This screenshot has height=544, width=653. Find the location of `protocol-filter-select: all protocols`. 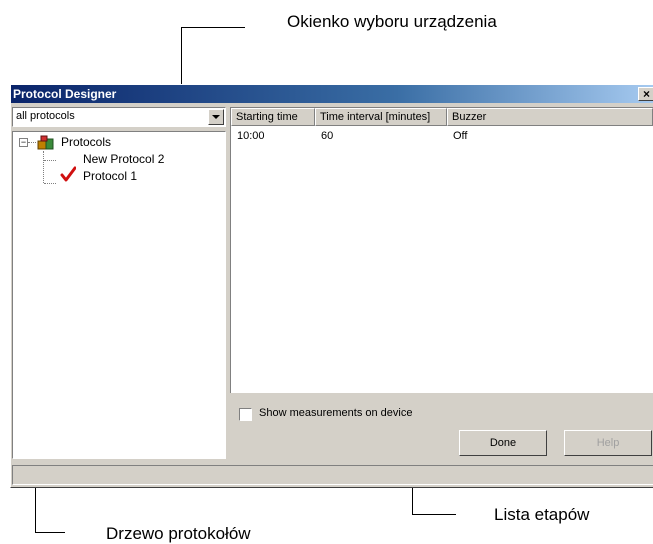

protocol-filter-select: all protocols is located at coordinates (119, 117).